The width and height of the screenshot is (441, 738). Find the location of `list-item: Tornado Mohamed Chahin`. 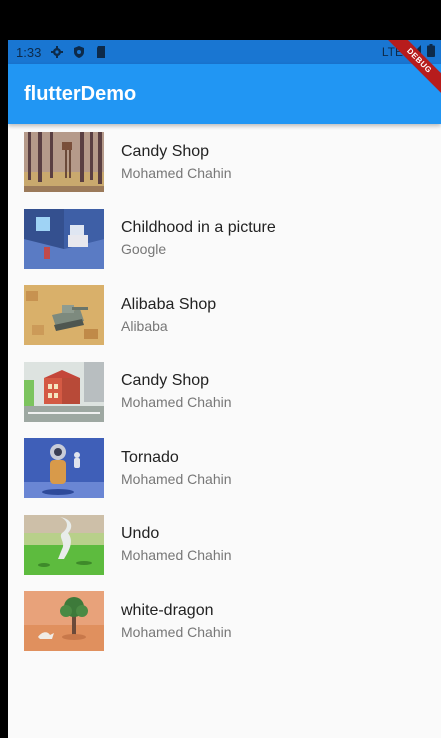

list-item: Tornado Mohamed Chahin is located at coordinates (224, 468).